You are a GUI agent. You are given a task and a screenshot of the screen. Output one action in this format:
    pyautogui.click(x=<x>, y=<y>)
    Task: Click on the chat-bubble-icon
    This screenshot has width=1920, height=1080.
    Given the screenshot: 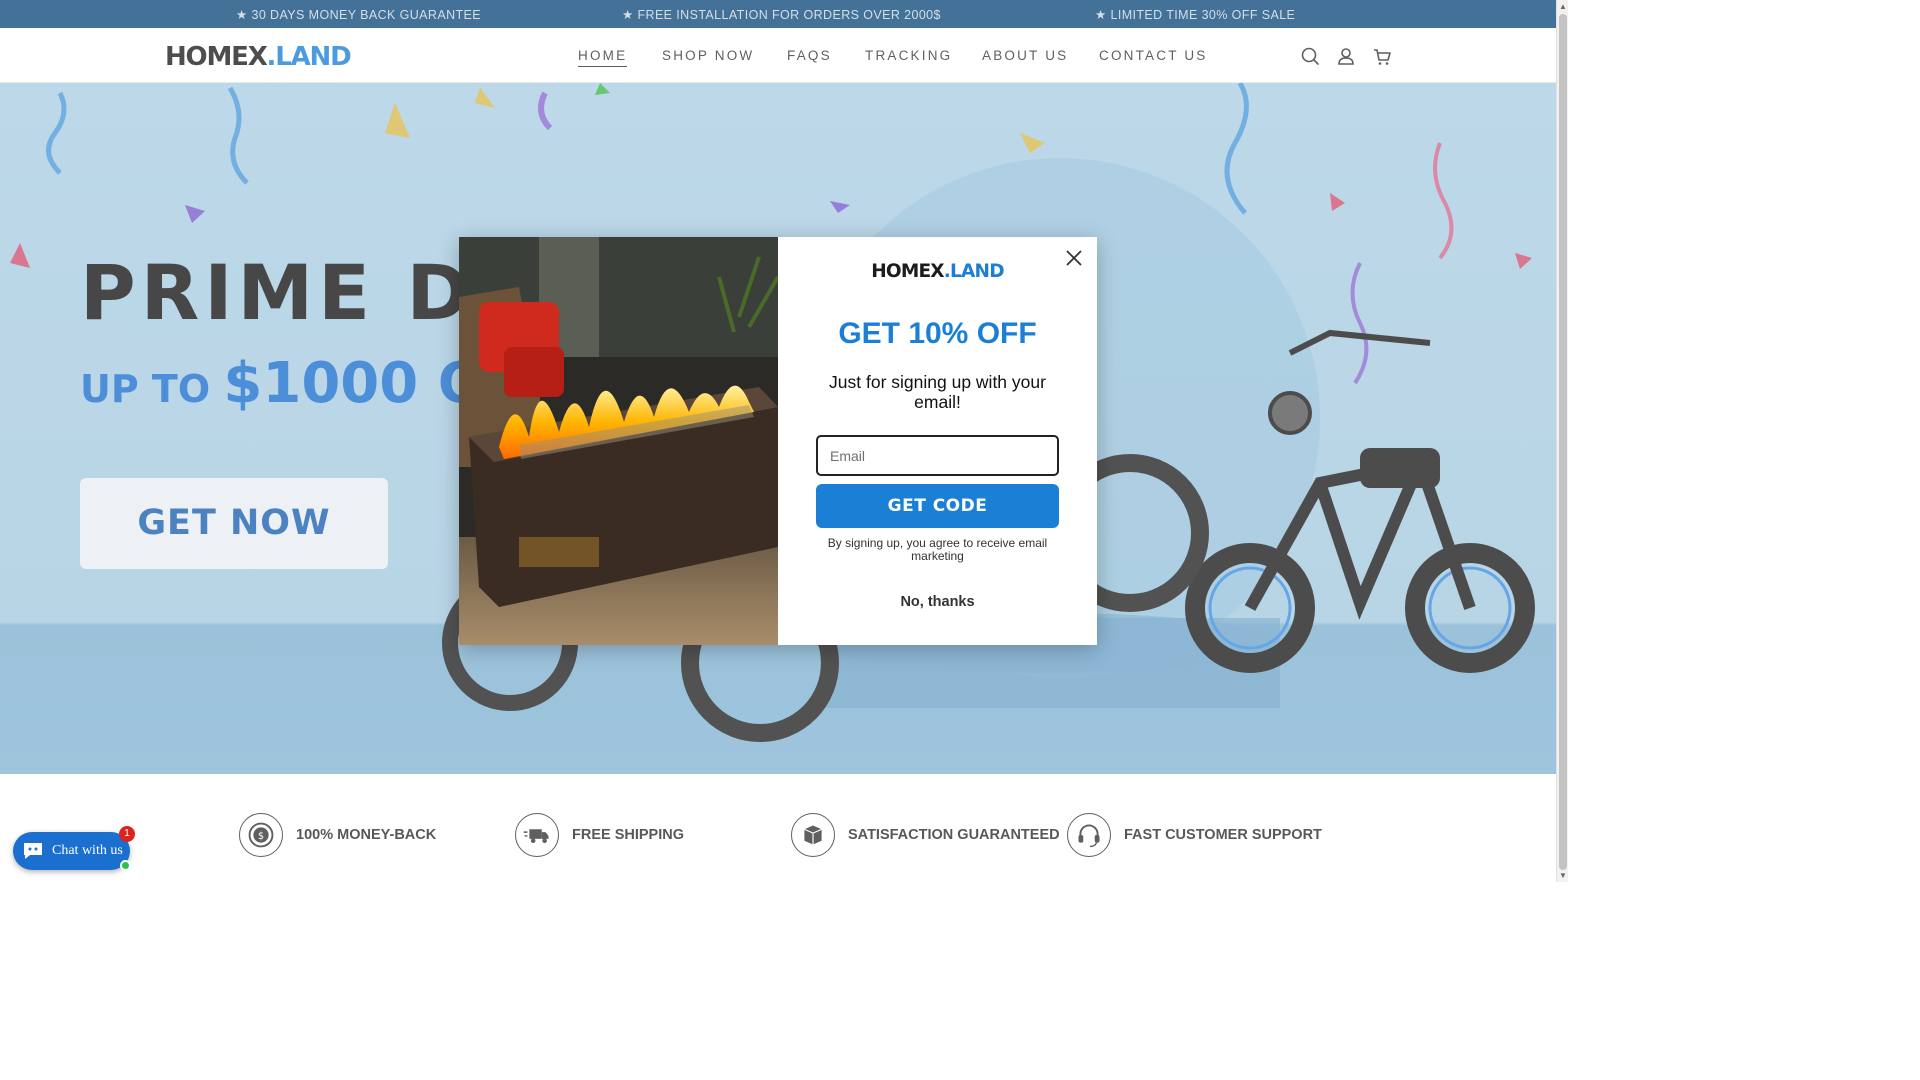 What is the action you would take?
    pyautogui.click(x=33, y=851)
    